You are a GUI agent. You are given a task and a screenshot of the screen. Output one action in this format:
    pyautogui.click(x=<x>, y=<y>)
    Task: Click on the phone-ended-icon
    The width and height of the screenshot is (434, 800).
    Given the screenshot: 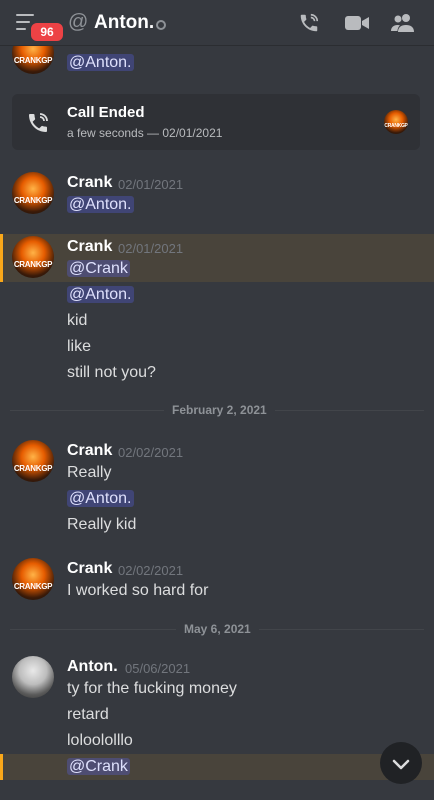 What is the action you would take?
    pyautogui.click(x=38, y=122)
    